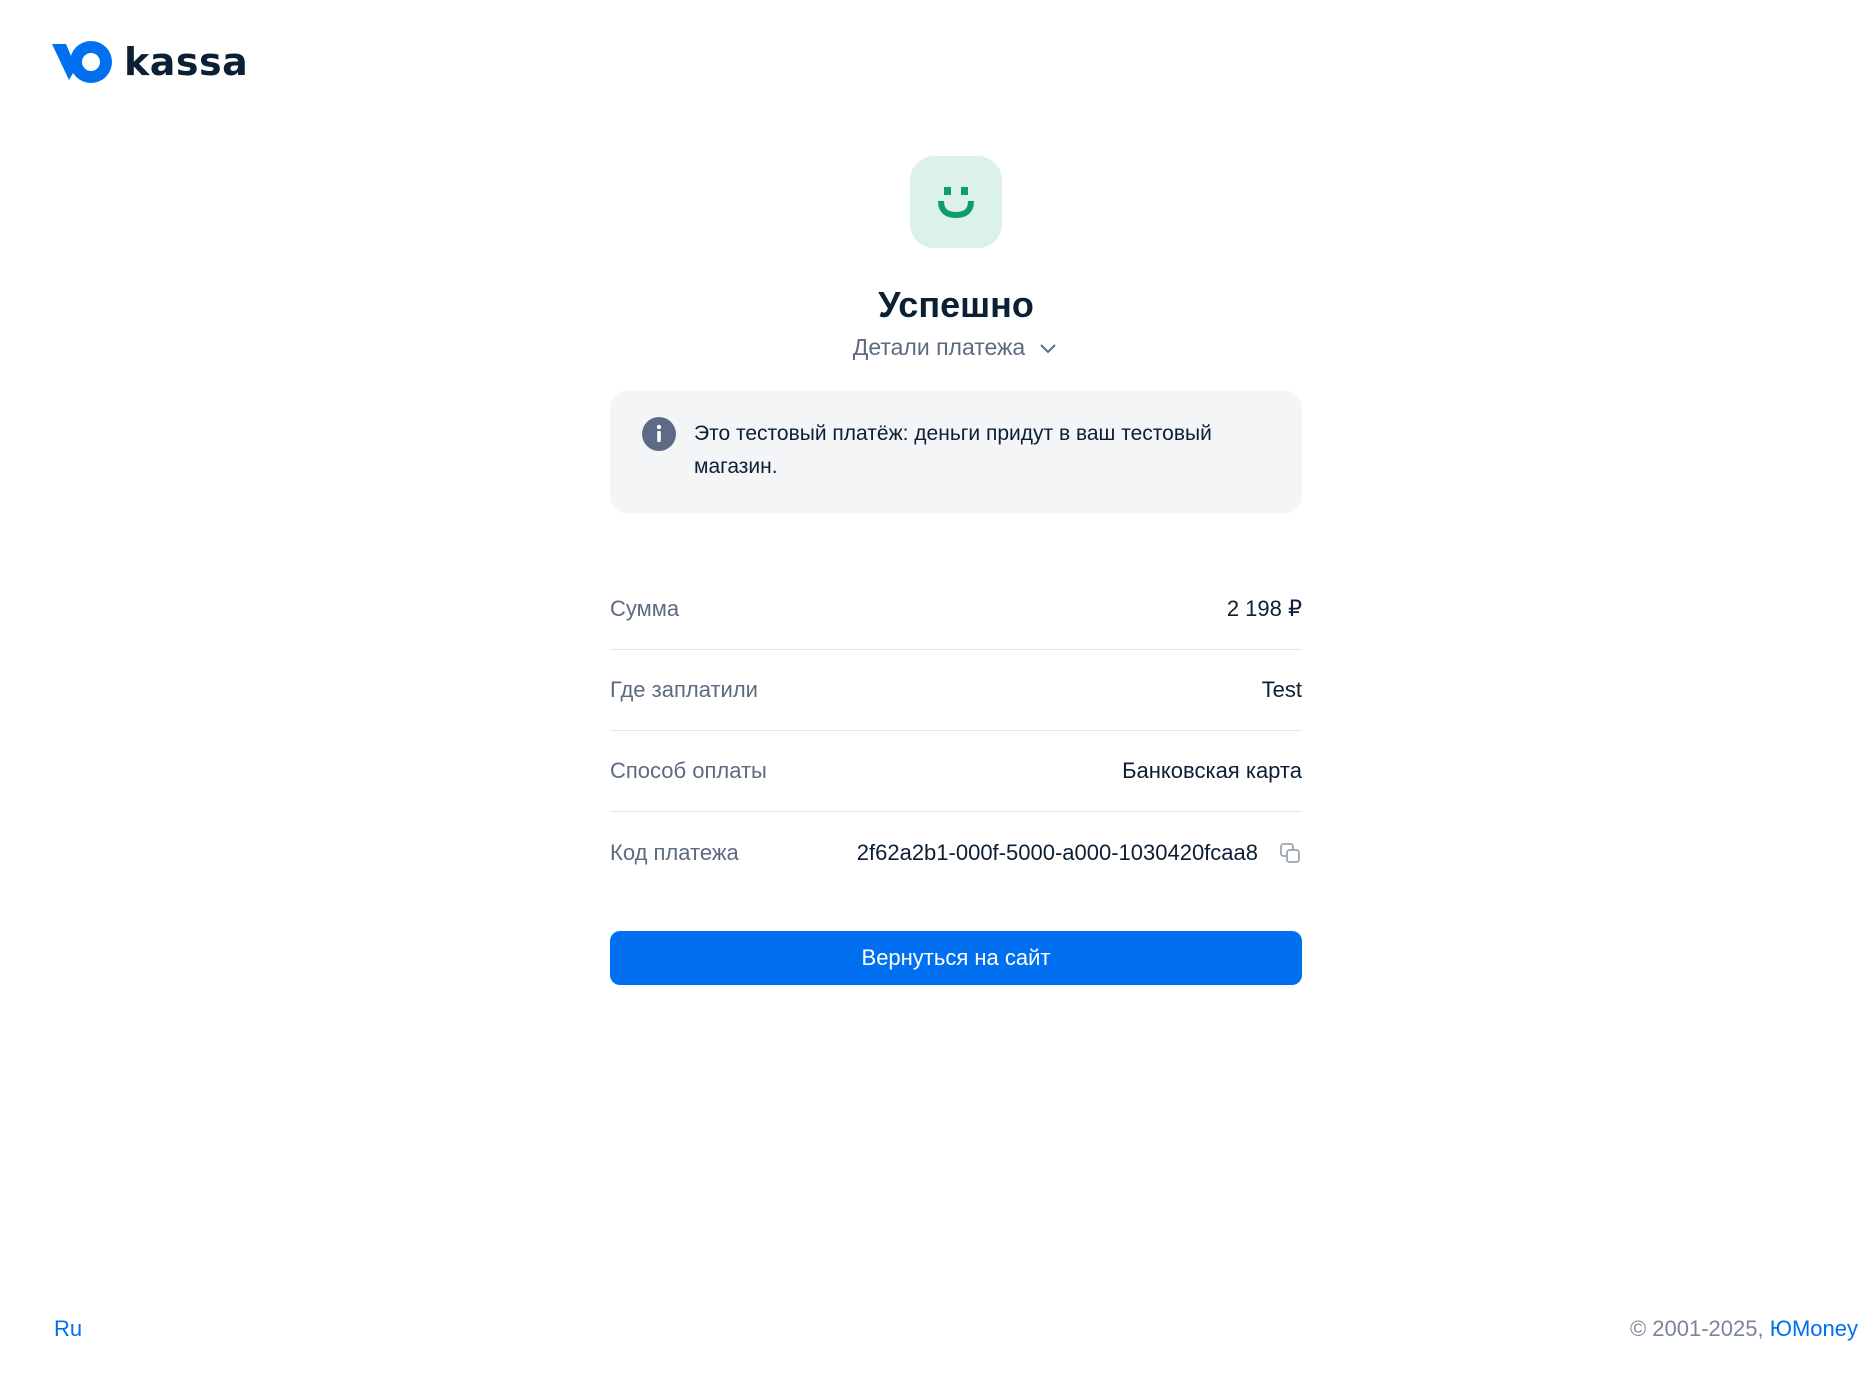 The height and width of the screenshot is (1394, 1876). What do you see at coordinates (1290, 853) in the screenshot?
I see `copy-icon` at bounding box center [1290, 853].